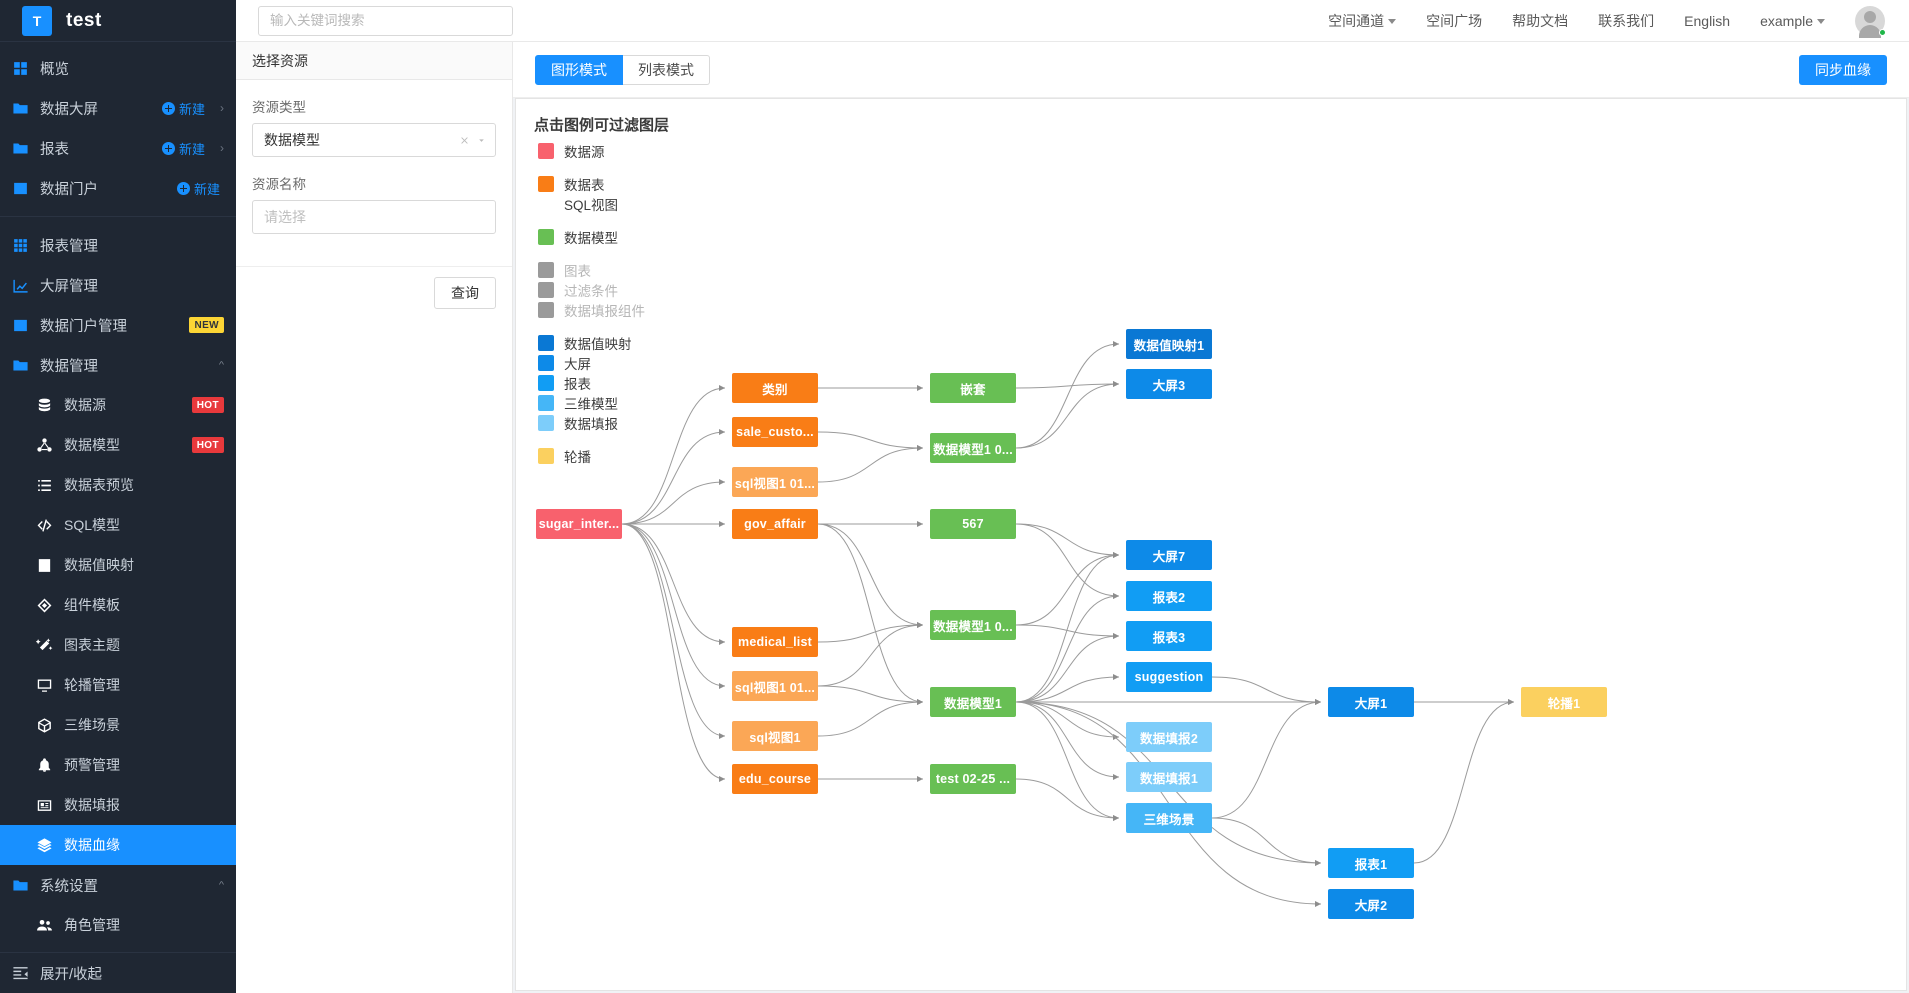 Image resolution: width=1909 pixels, height=993 pixels. What do you see at coordinates (118, 973) in the screenshot?
I see `sidebar-item-collapse-toggle: 展开/收起` at bounding box center [118, 973].